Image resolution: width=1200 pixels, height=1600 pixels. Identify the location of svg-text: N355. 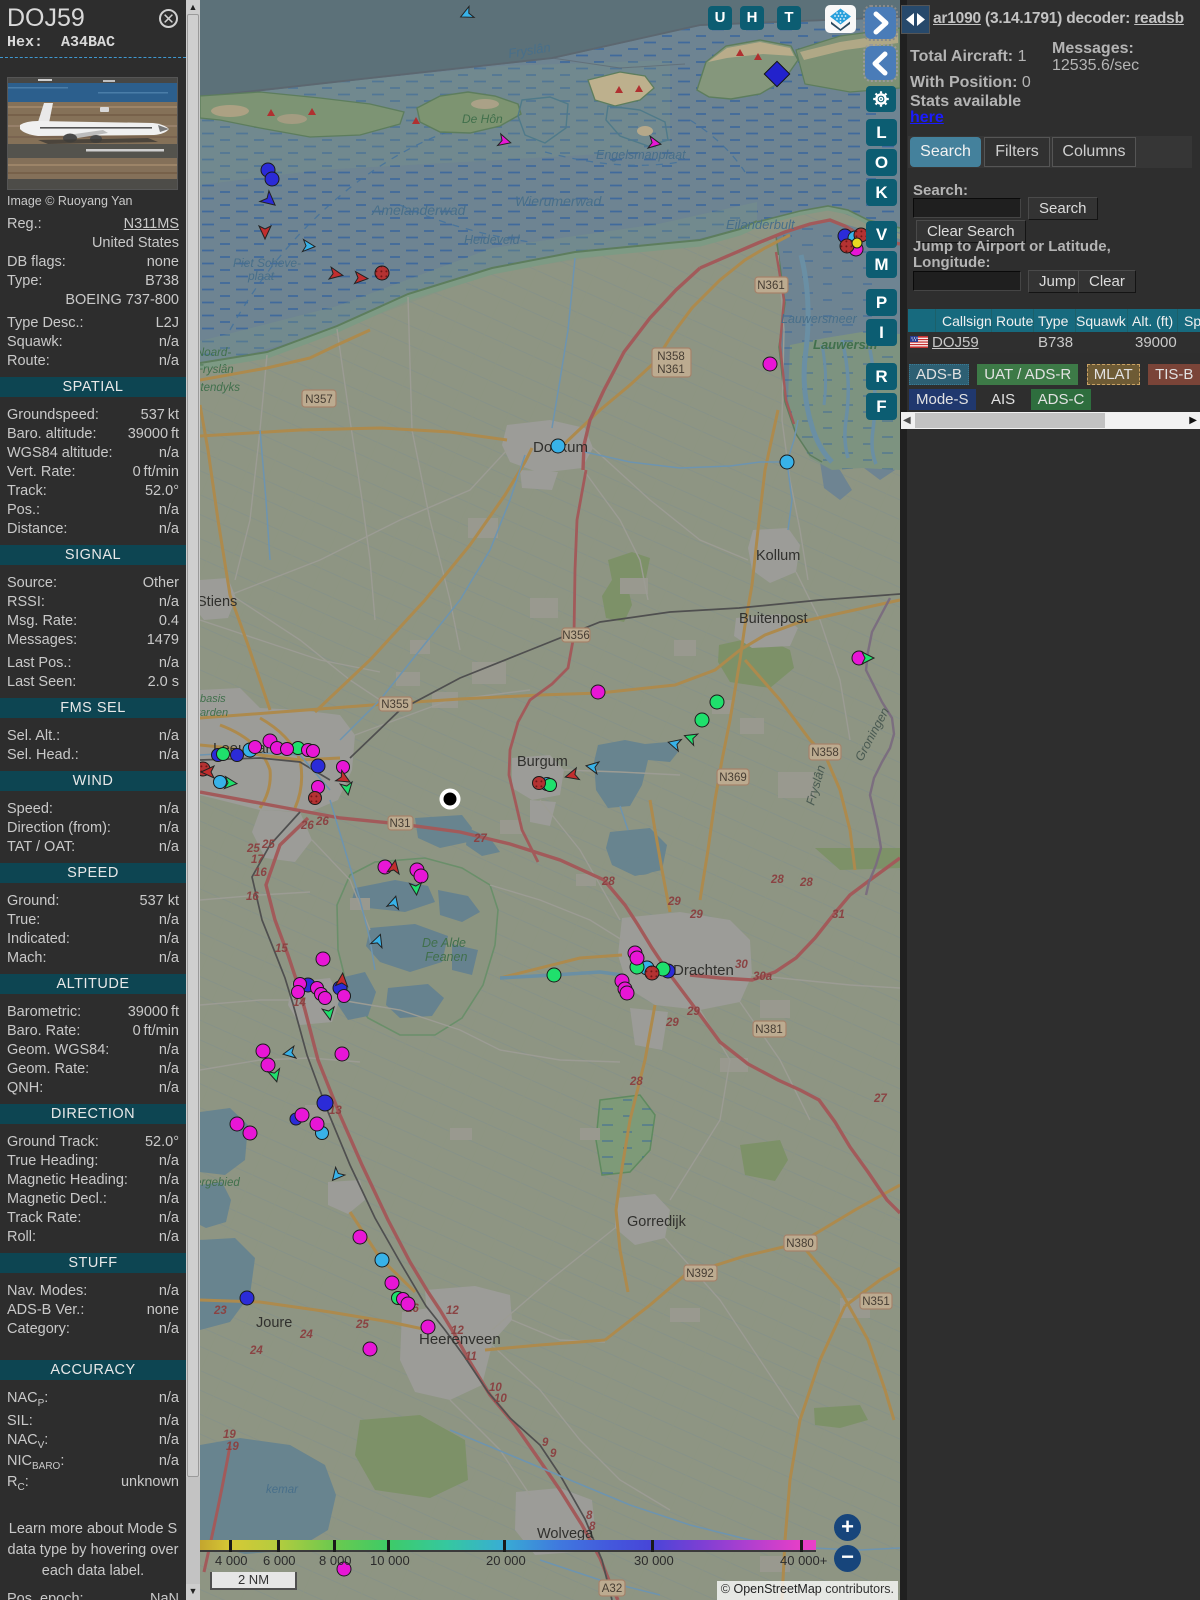
(395, 705).